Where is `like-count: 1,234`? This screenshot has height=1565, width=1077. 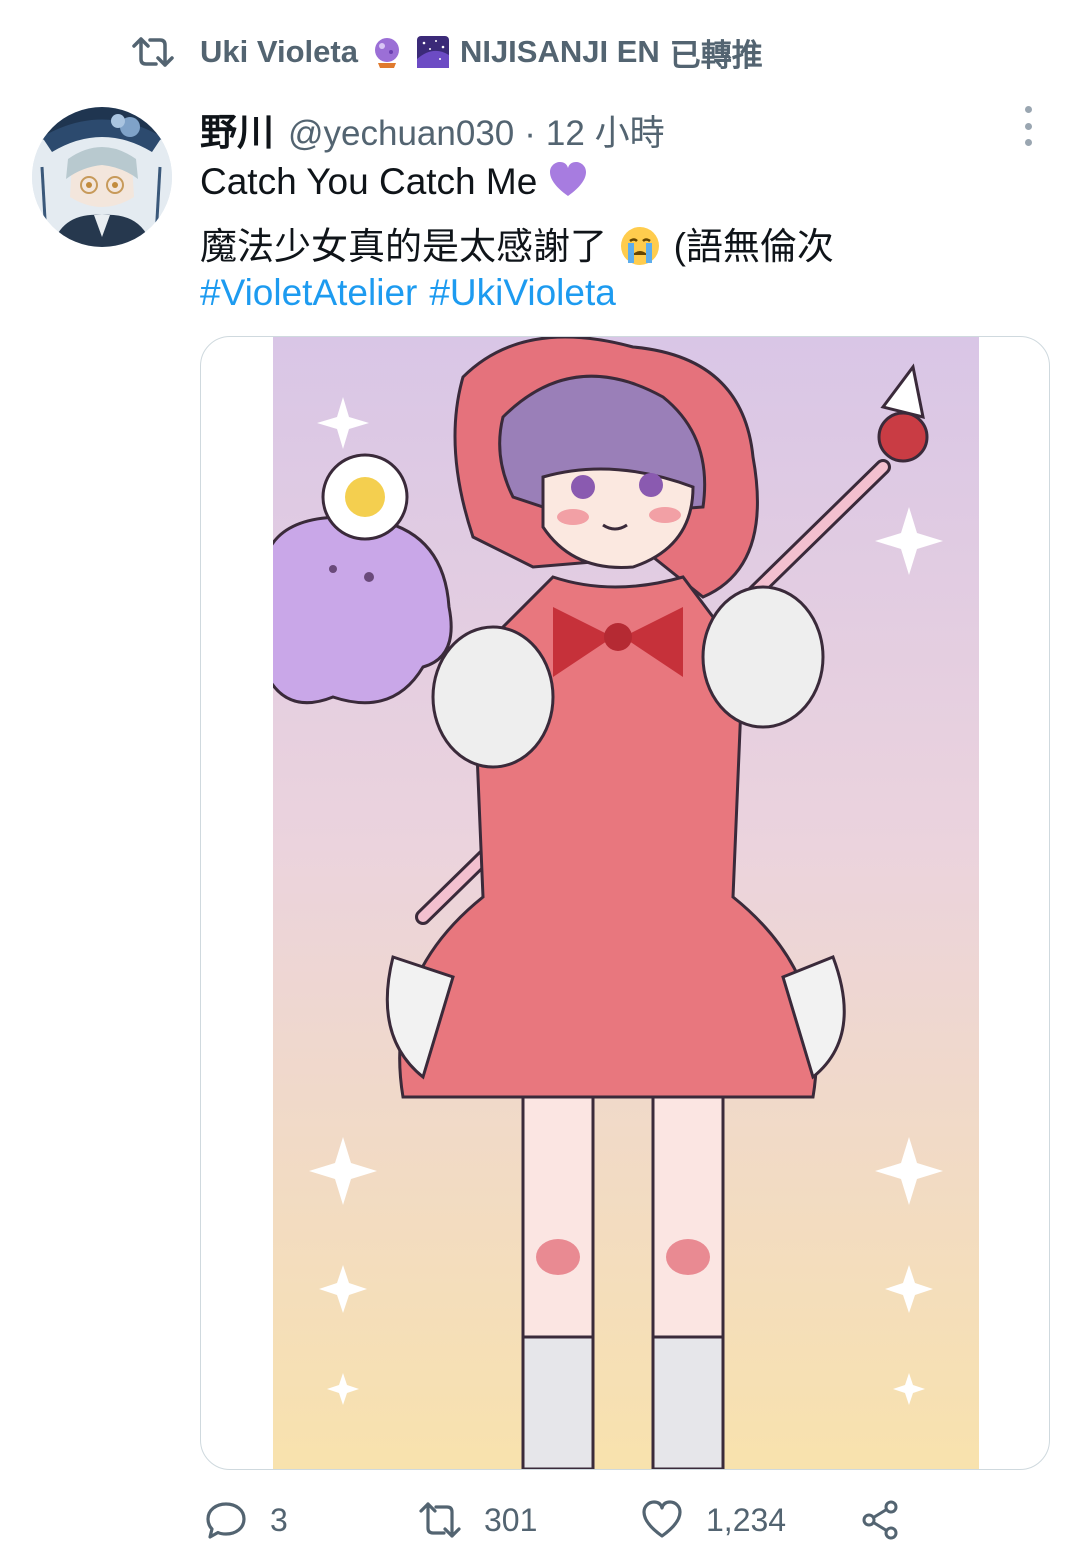 like-count: 1,234 is located at coordinates (746, 1519).